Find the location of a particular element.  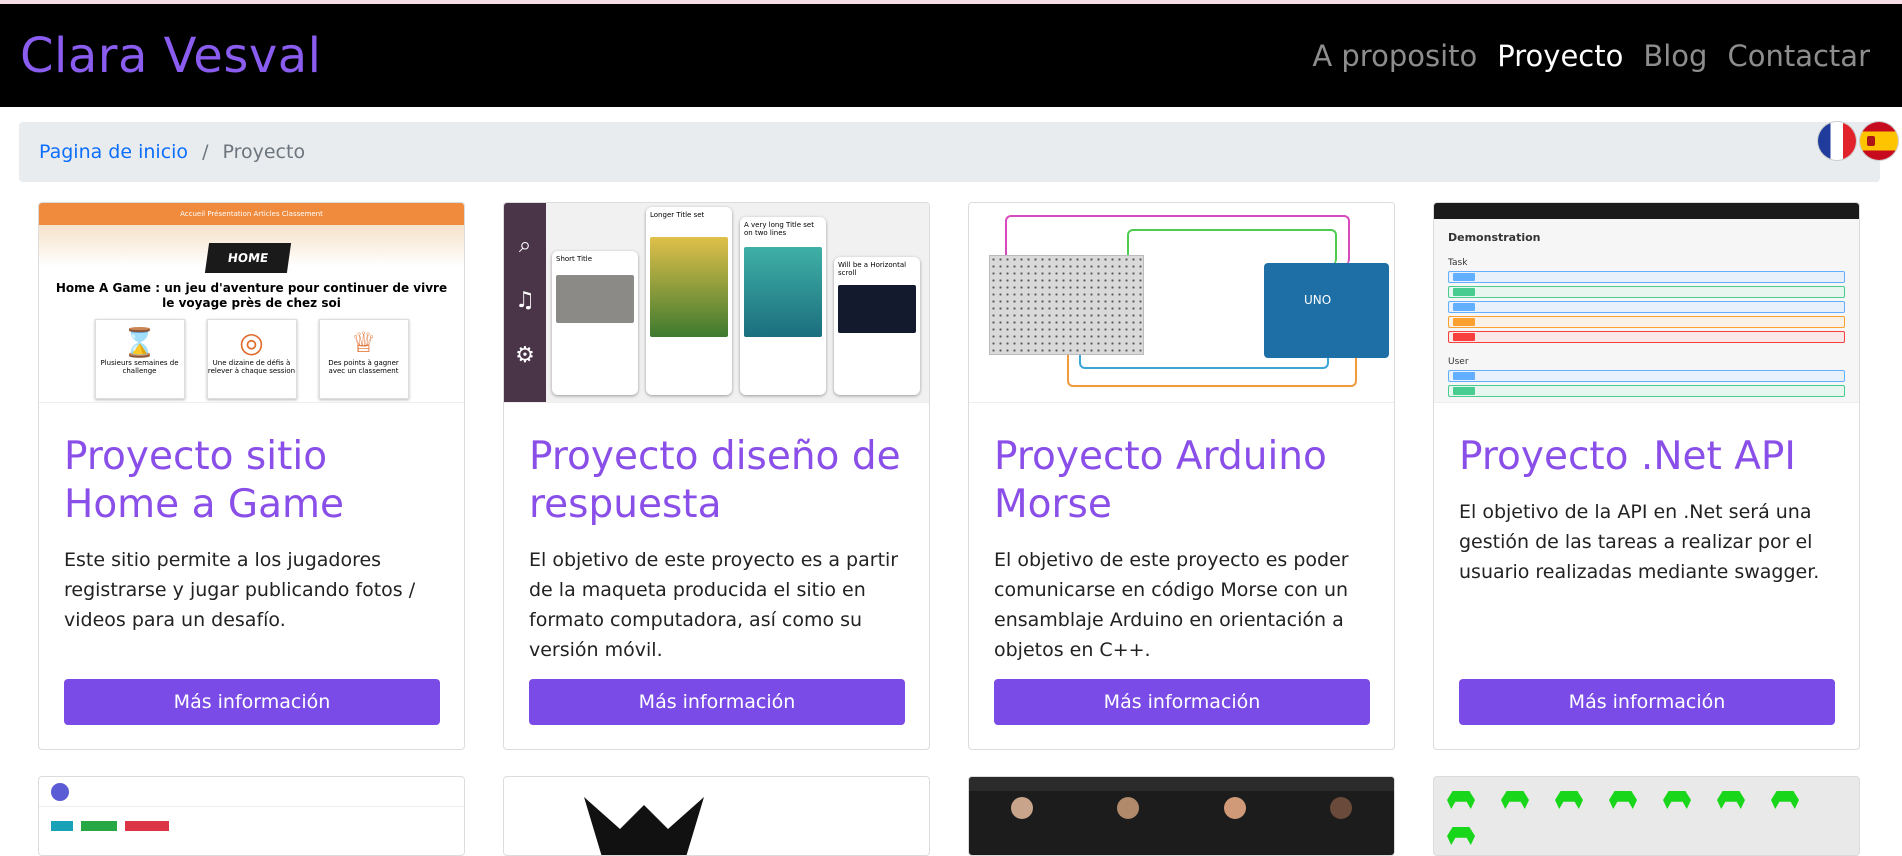

thumb-mini-card-title: Longer Title set is located at coordinates (677, 215).